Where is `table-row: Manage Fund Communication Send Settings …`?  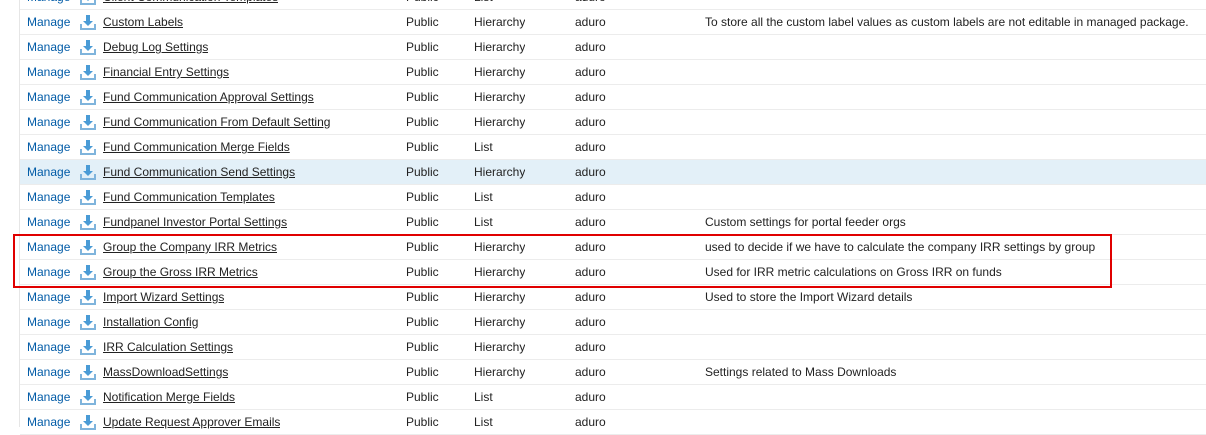 table-row: Manage Fund Communication Send Settings … is located at coordinates (613, 172).